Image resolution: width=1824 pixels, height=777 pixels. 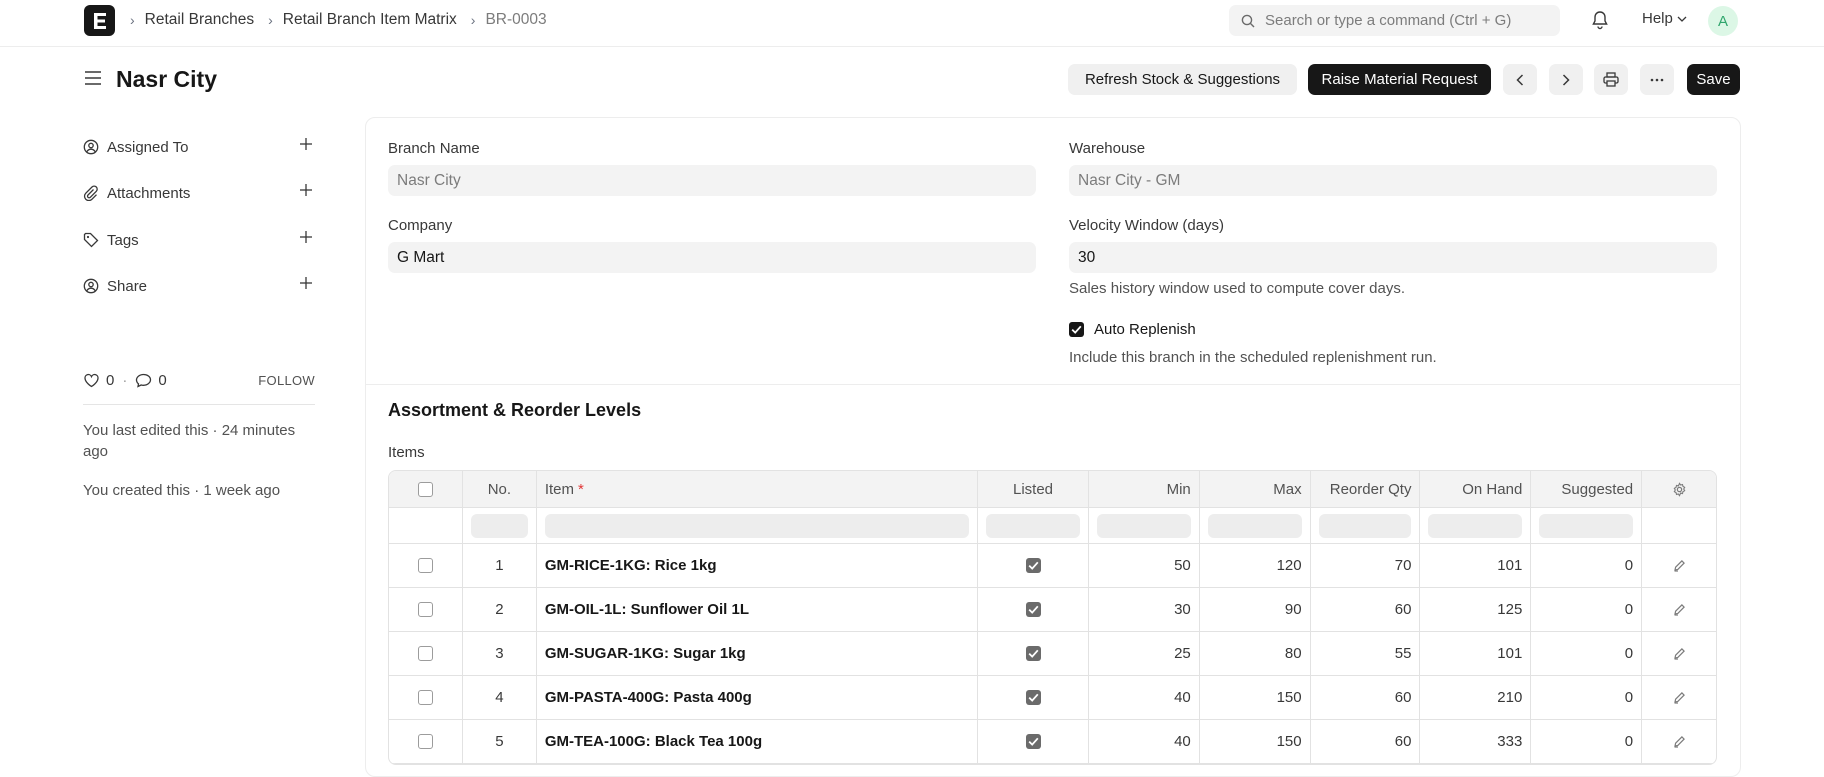 I want to click on cell-reorder-qty: 55, so click(x=1366, y=653).